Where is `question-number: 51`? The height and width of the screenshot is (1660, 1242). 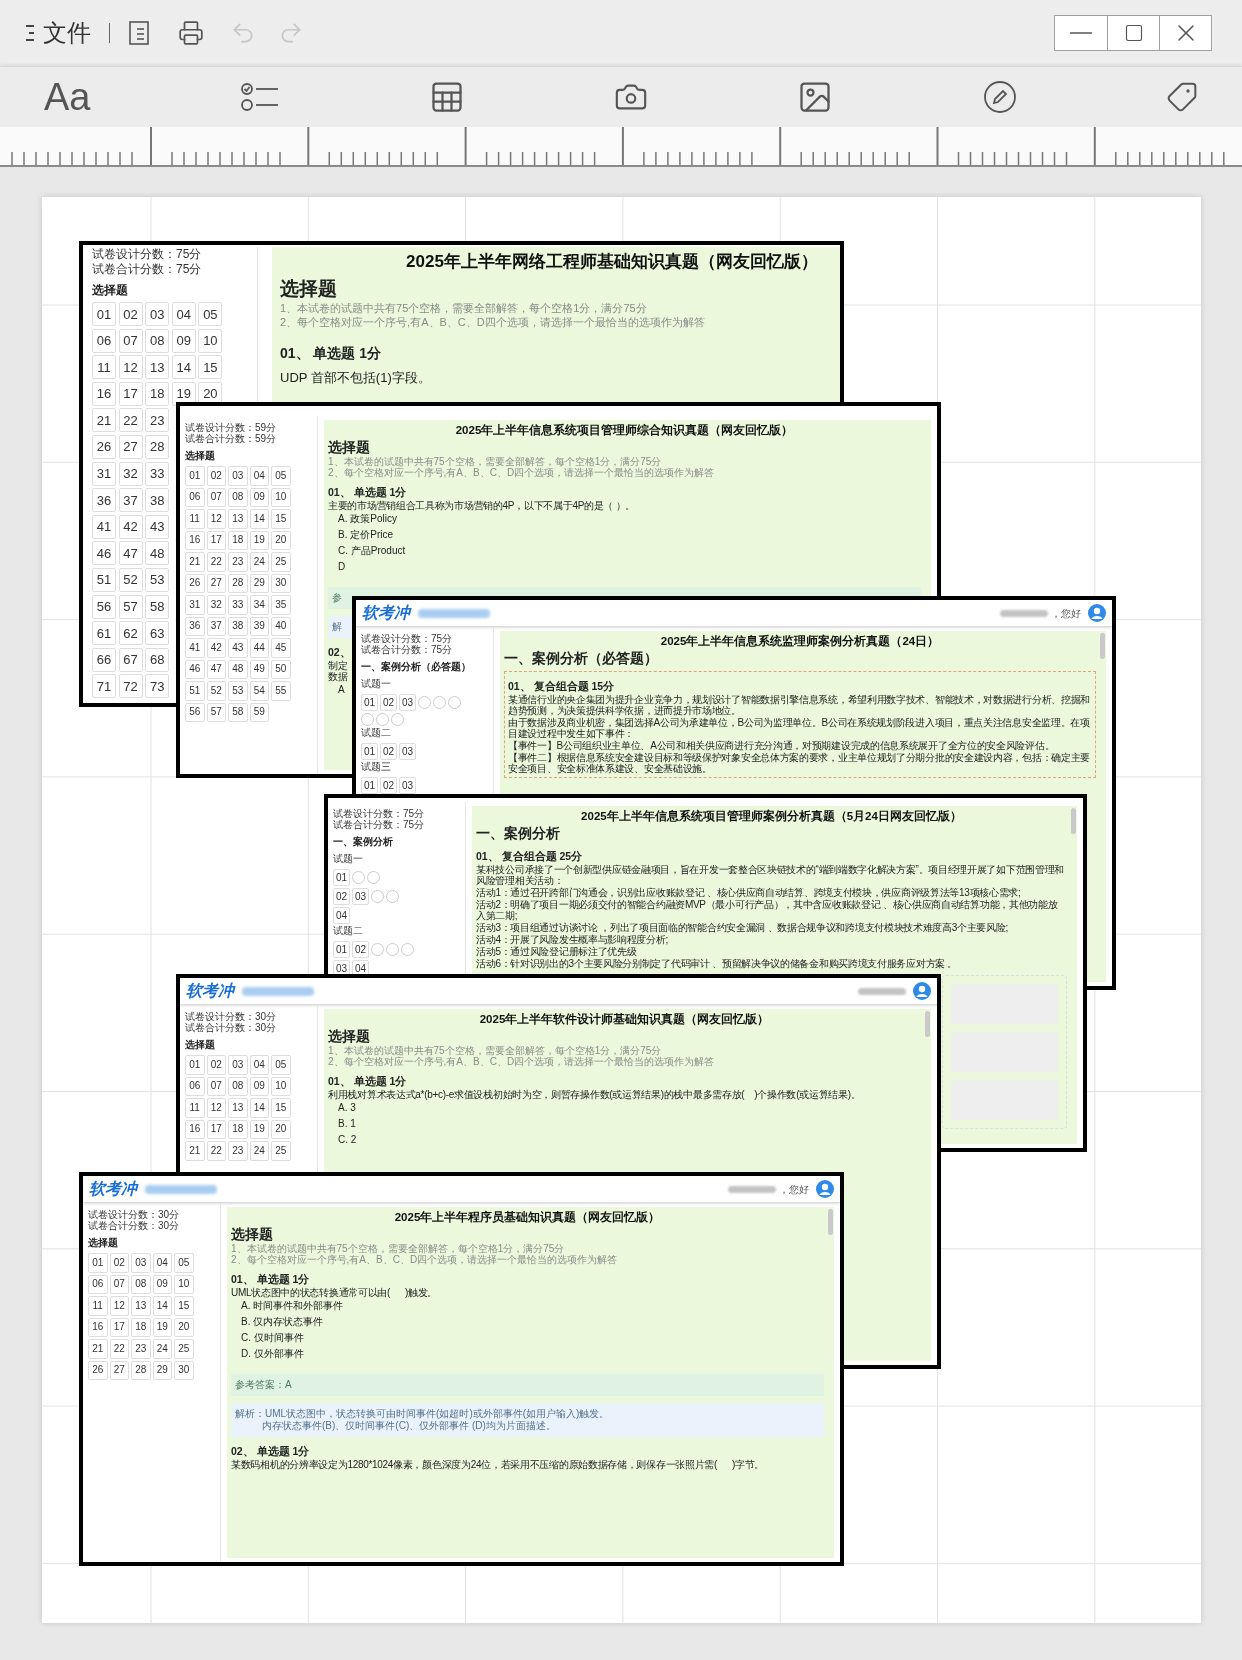
question-number: 51 is located at coordinates (104, 579).